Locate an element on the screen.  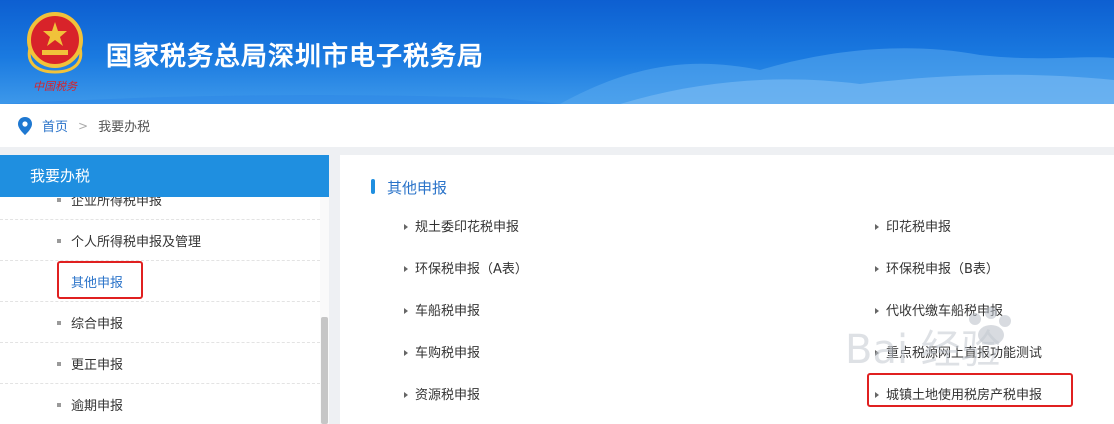
sidebar-item-label: 更正申报 is located at coordinates (97, 365).